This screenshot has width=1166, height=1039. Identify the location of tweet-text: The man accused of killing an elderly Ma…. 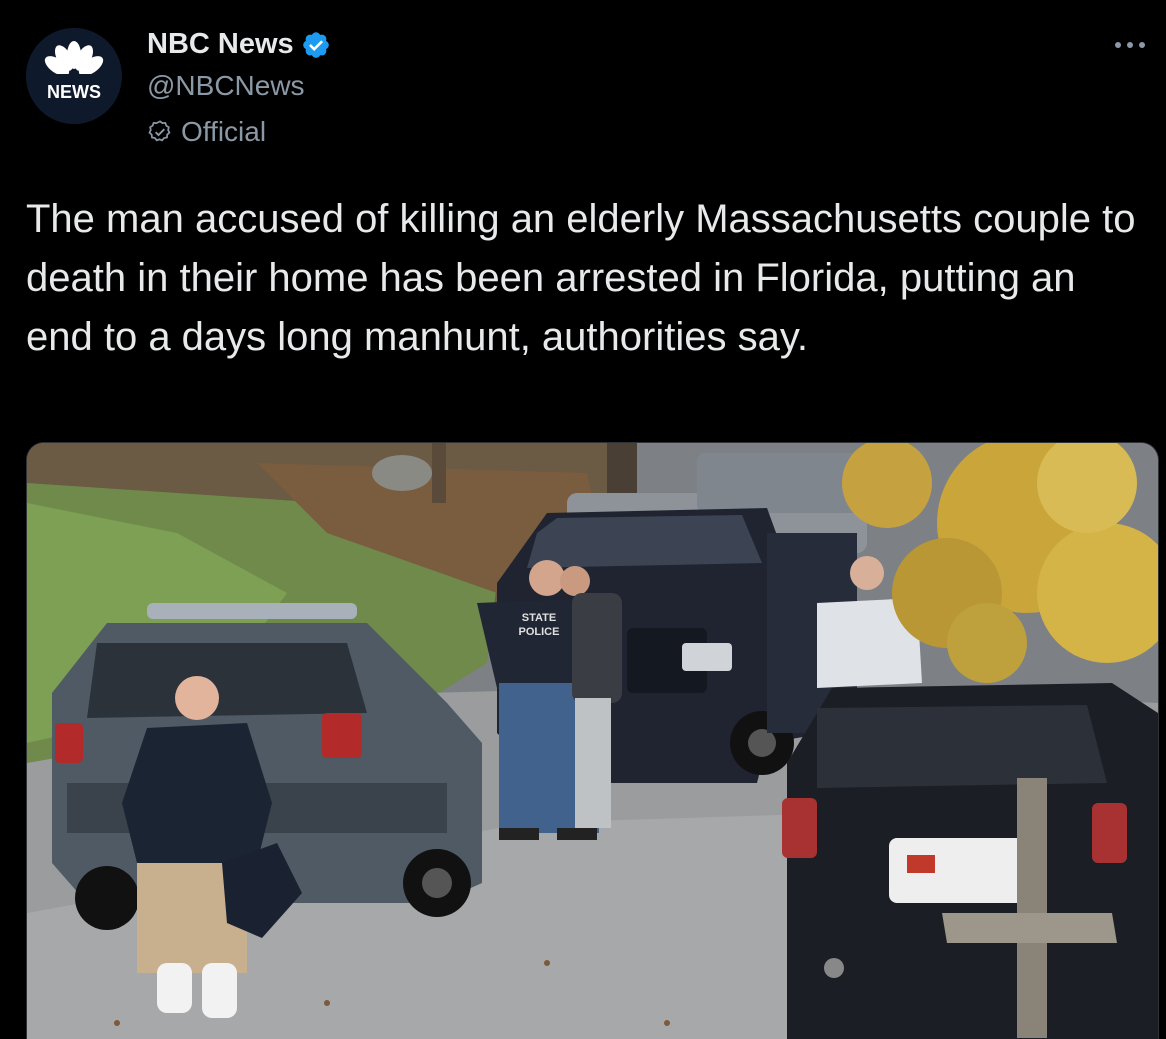
(581, 278).